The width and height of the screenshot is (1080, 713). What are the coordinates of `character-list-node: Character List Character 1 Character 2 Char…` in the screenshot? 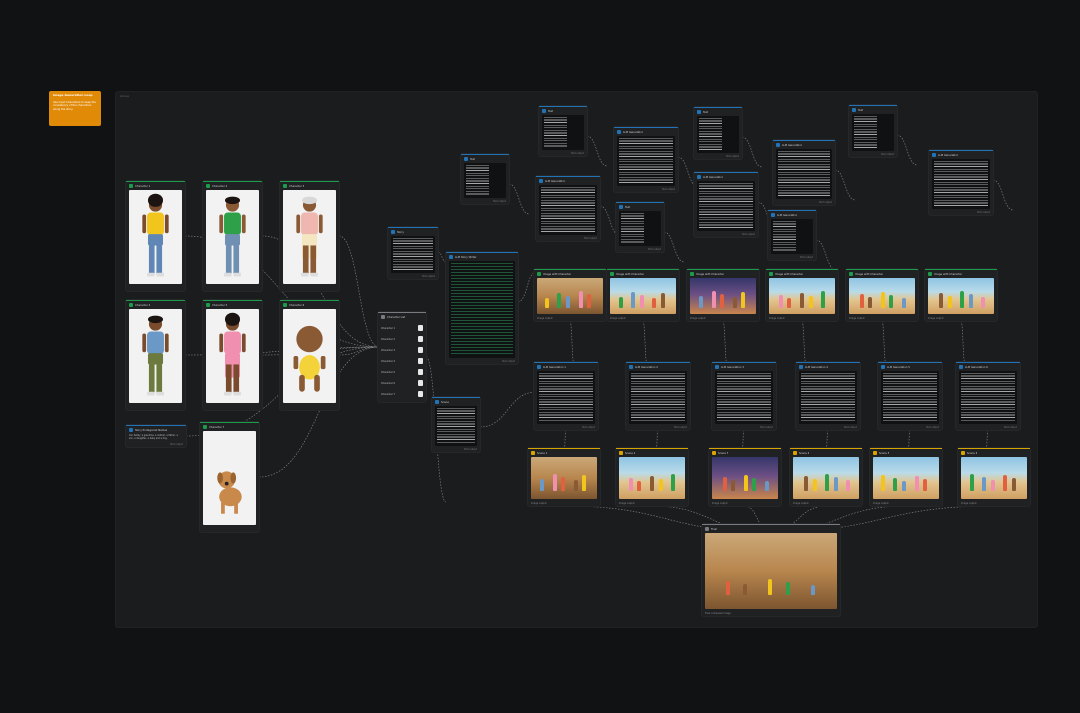 It's located at (402, 357).